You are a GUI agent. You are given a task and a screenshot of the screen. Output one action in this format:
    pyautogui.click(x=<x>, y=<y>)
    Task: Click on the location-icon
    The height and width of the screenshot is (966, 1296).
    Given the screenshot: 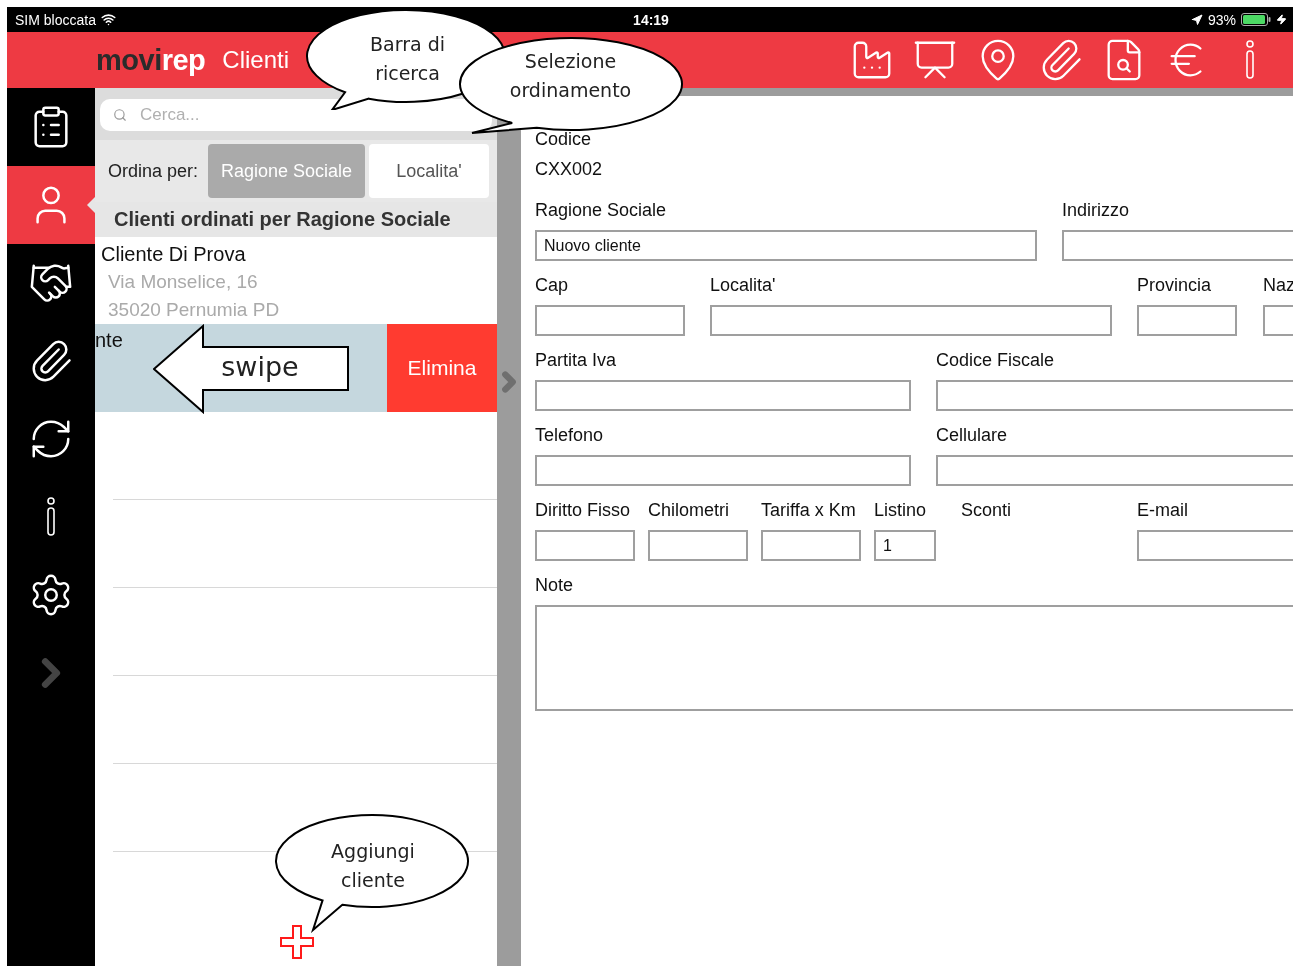 What is the action you would take?
    pyautogui.click(x=1196, y=19)
    